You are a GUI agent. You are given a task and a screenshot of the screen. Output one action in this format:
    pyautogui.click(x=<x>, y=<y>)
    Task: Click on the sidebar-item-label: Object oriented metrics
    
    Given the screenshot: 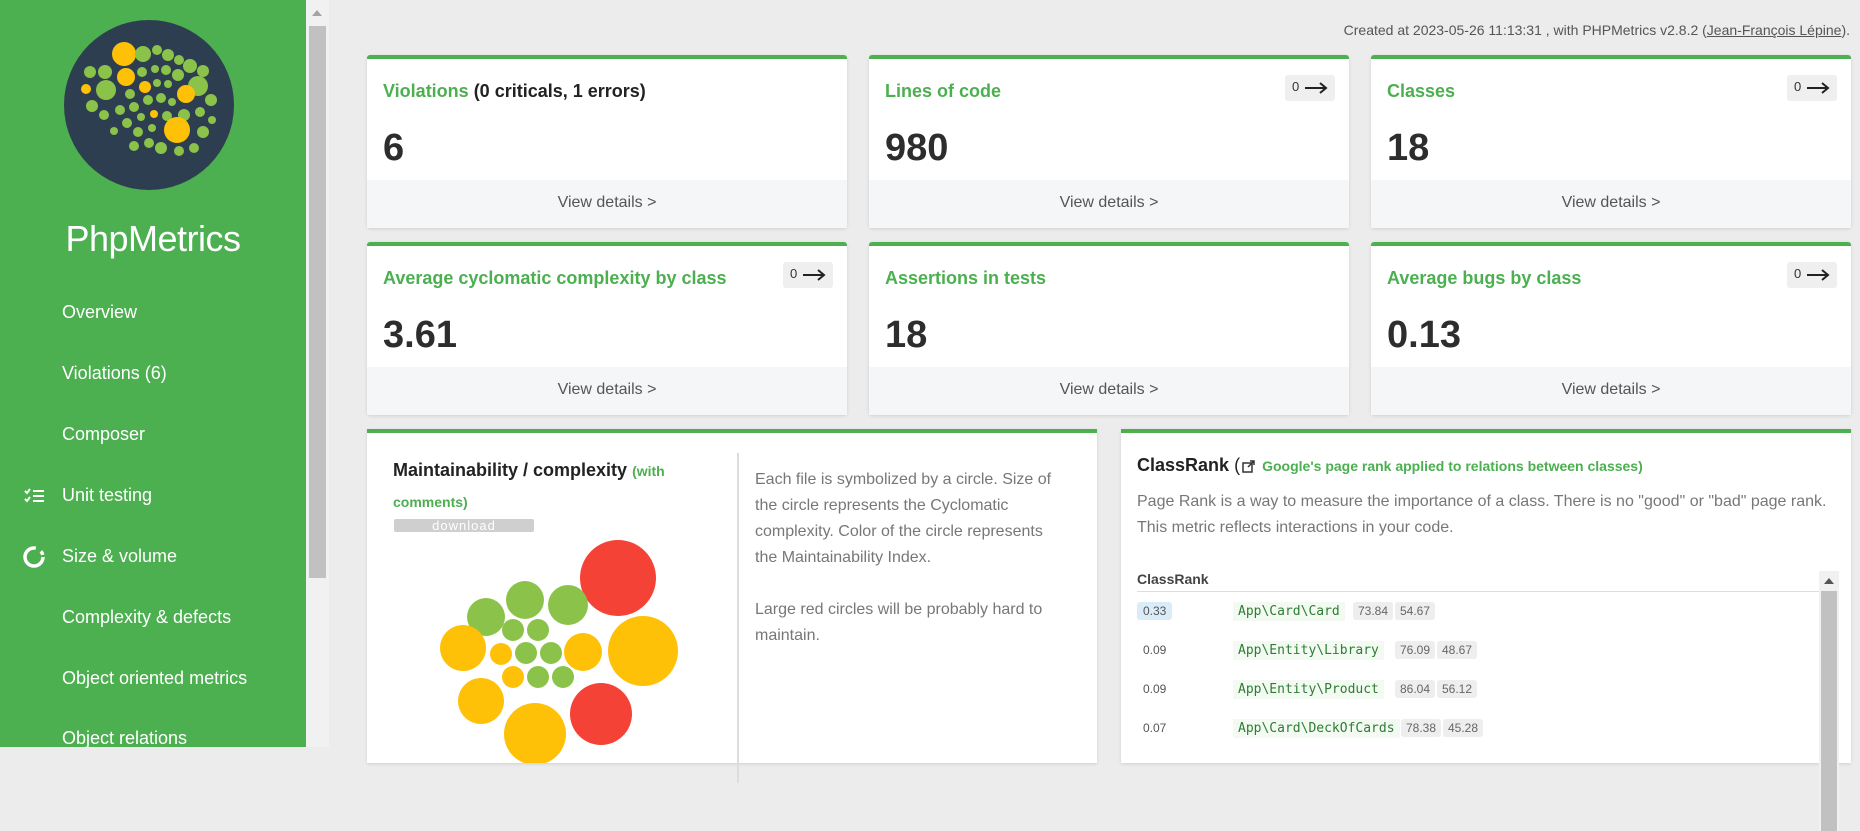 What is the action you would take?
    pyautogui.click(x=155, y=677)
    